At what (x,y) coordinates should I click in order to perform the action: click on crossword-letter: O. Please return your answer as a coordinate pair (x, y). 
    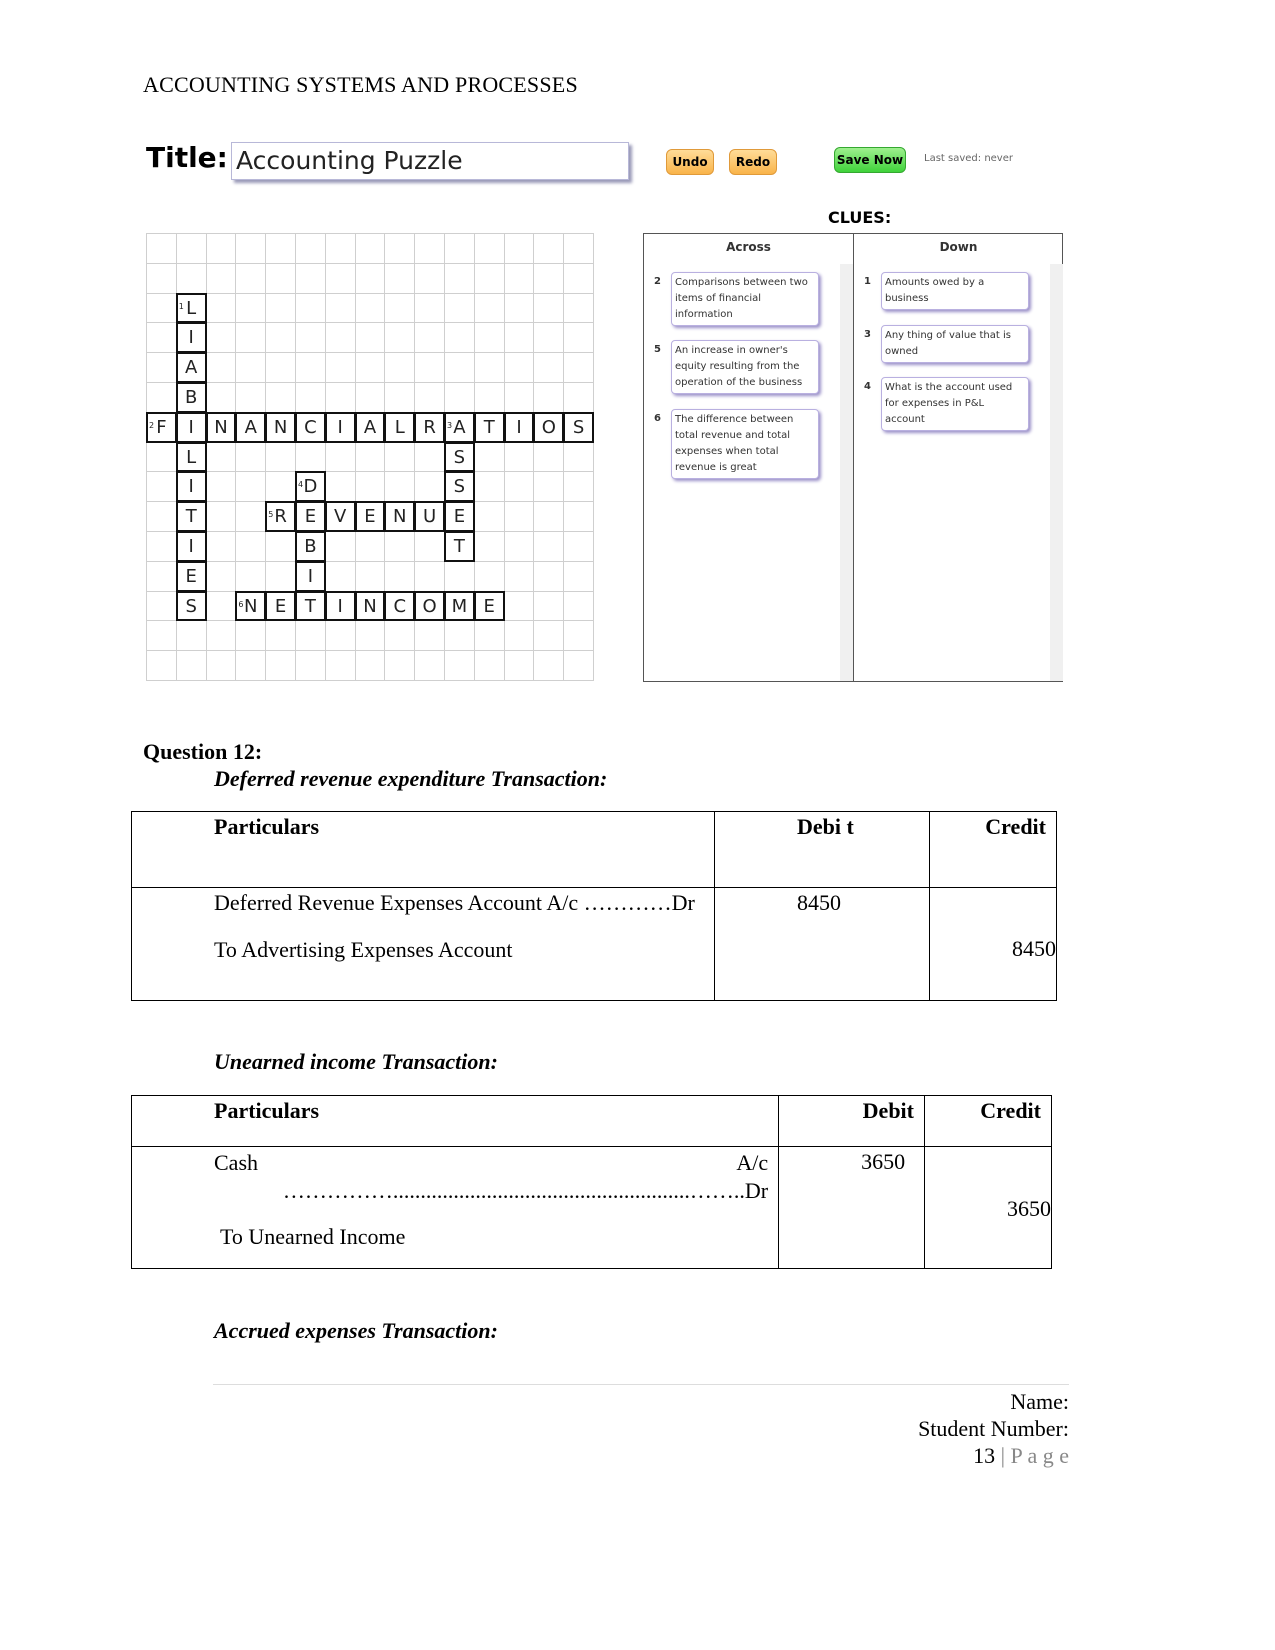
    Looking at the image, I should click on (429, 606).